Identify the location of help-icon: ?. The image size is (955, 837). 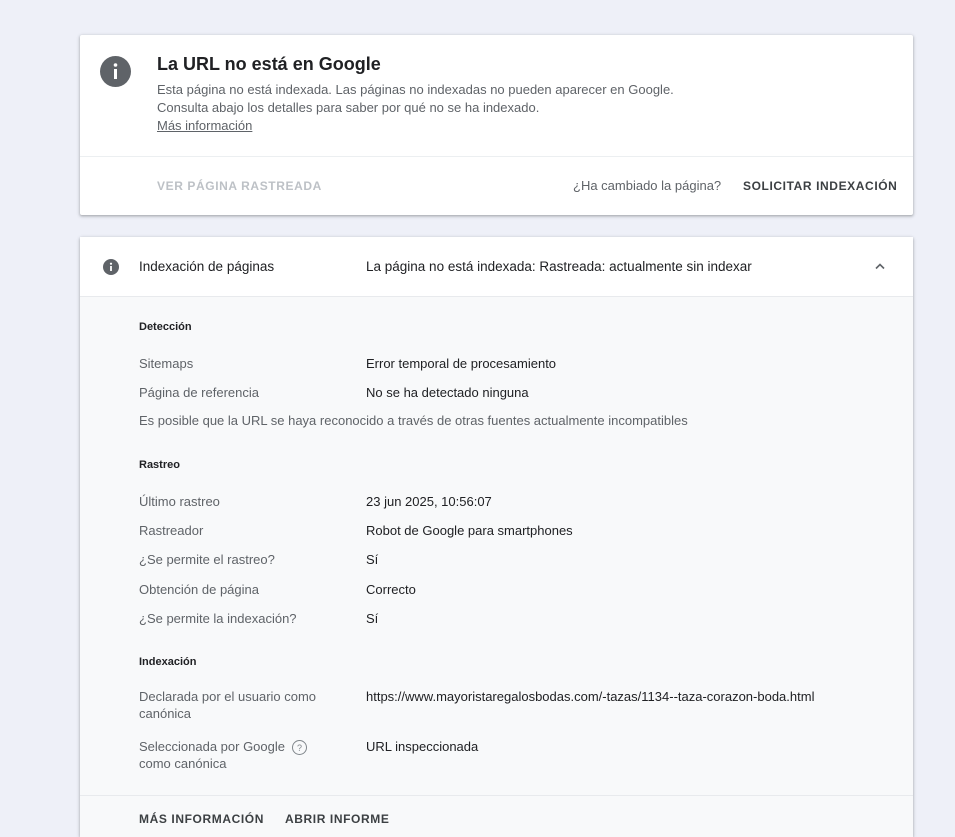
(299, 747).